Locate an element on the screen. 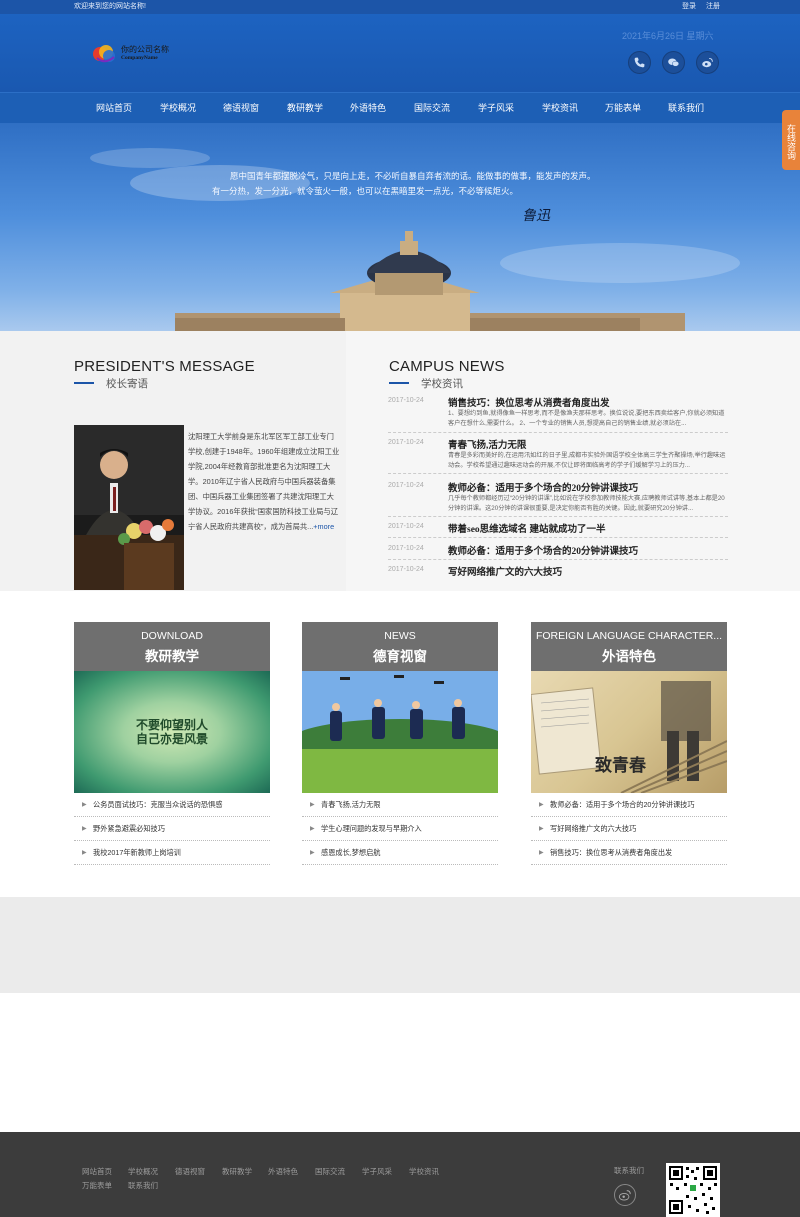 The height and width of the screenshot is (1217, 800). card-title-cn: 外语特色 is located at coordinates (629, 656).